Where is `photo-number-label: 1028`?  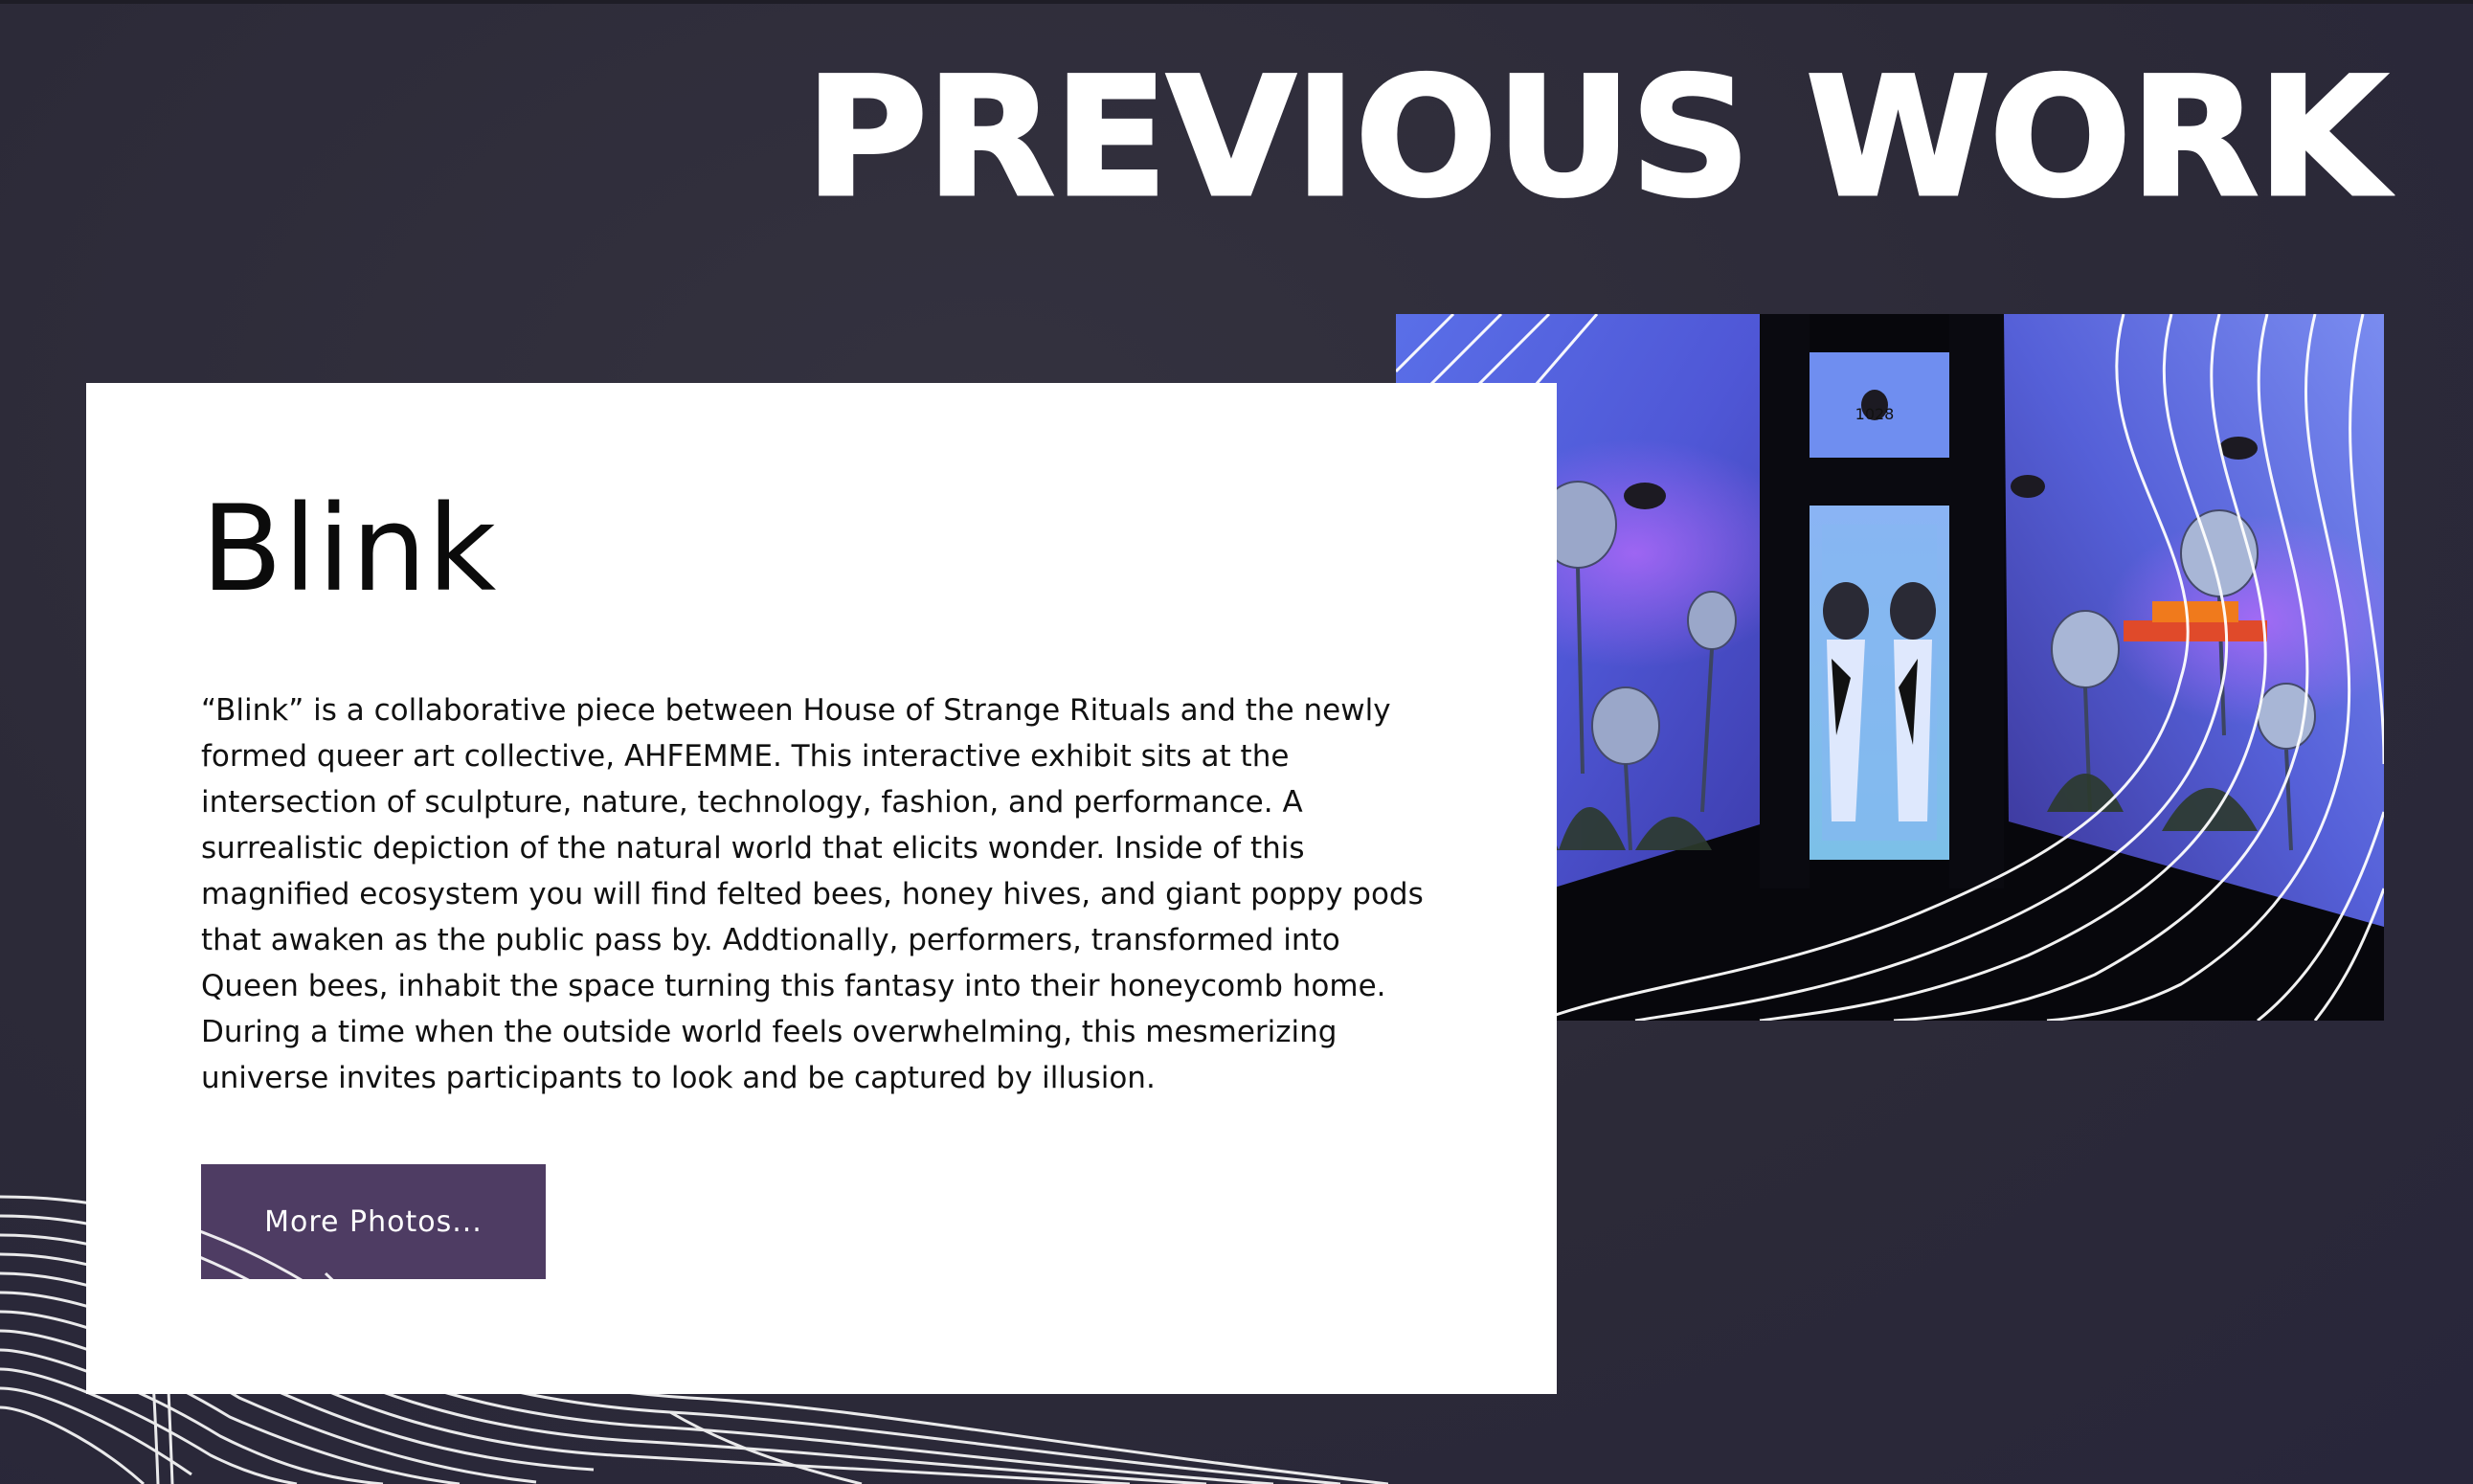
photo-number-label: 1028 is located at coordinates (1875, 414).